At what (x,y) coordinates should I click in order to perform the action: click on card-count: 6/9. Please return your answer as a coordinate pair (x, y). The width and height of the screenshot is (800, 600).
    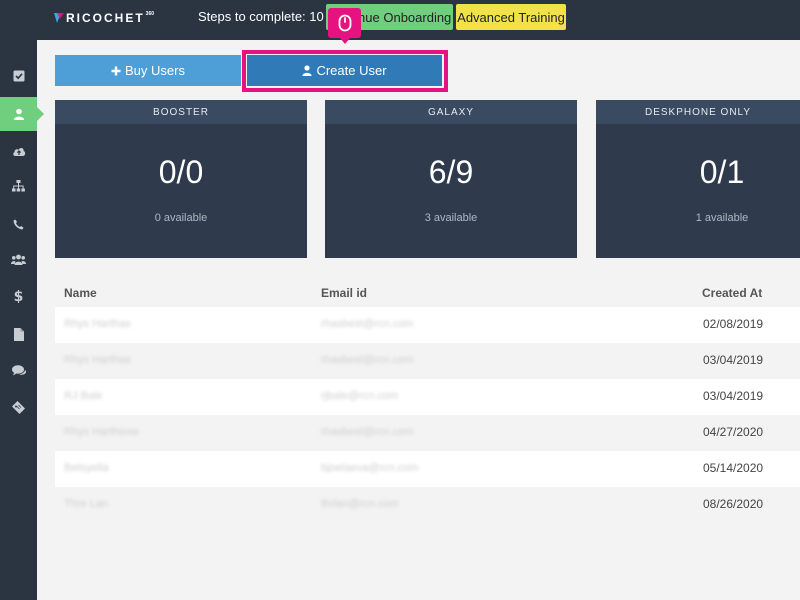
    Looking at the image, I should click on (451, 172).